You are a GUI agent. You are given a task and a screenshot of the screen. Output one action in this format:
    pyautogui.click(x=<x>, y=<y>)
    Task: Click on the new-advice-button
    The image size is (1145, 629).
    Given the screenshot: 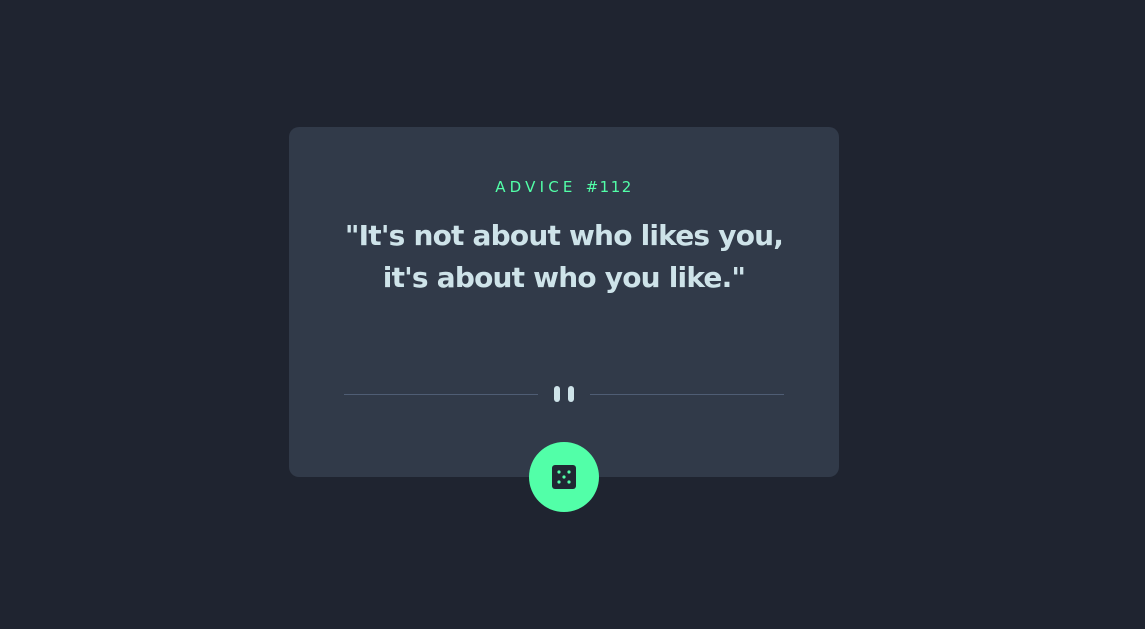 What is the action you would take?
    pyautogui.click(x=564, y=477)
    